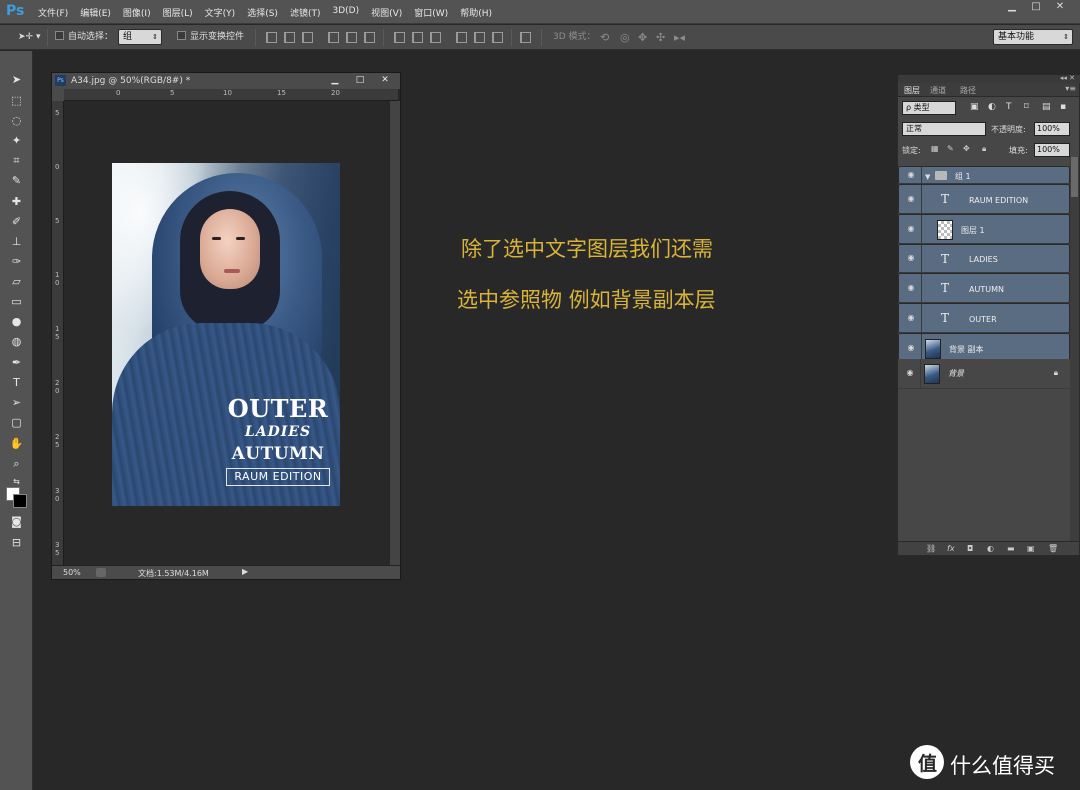 Image resolution: width=1080 pixels, height=790 pixels. Describe the element at coordinates (984, 258) in the screenshot. I see `layer-row-ladies: ◉ T LADIES` at that location.